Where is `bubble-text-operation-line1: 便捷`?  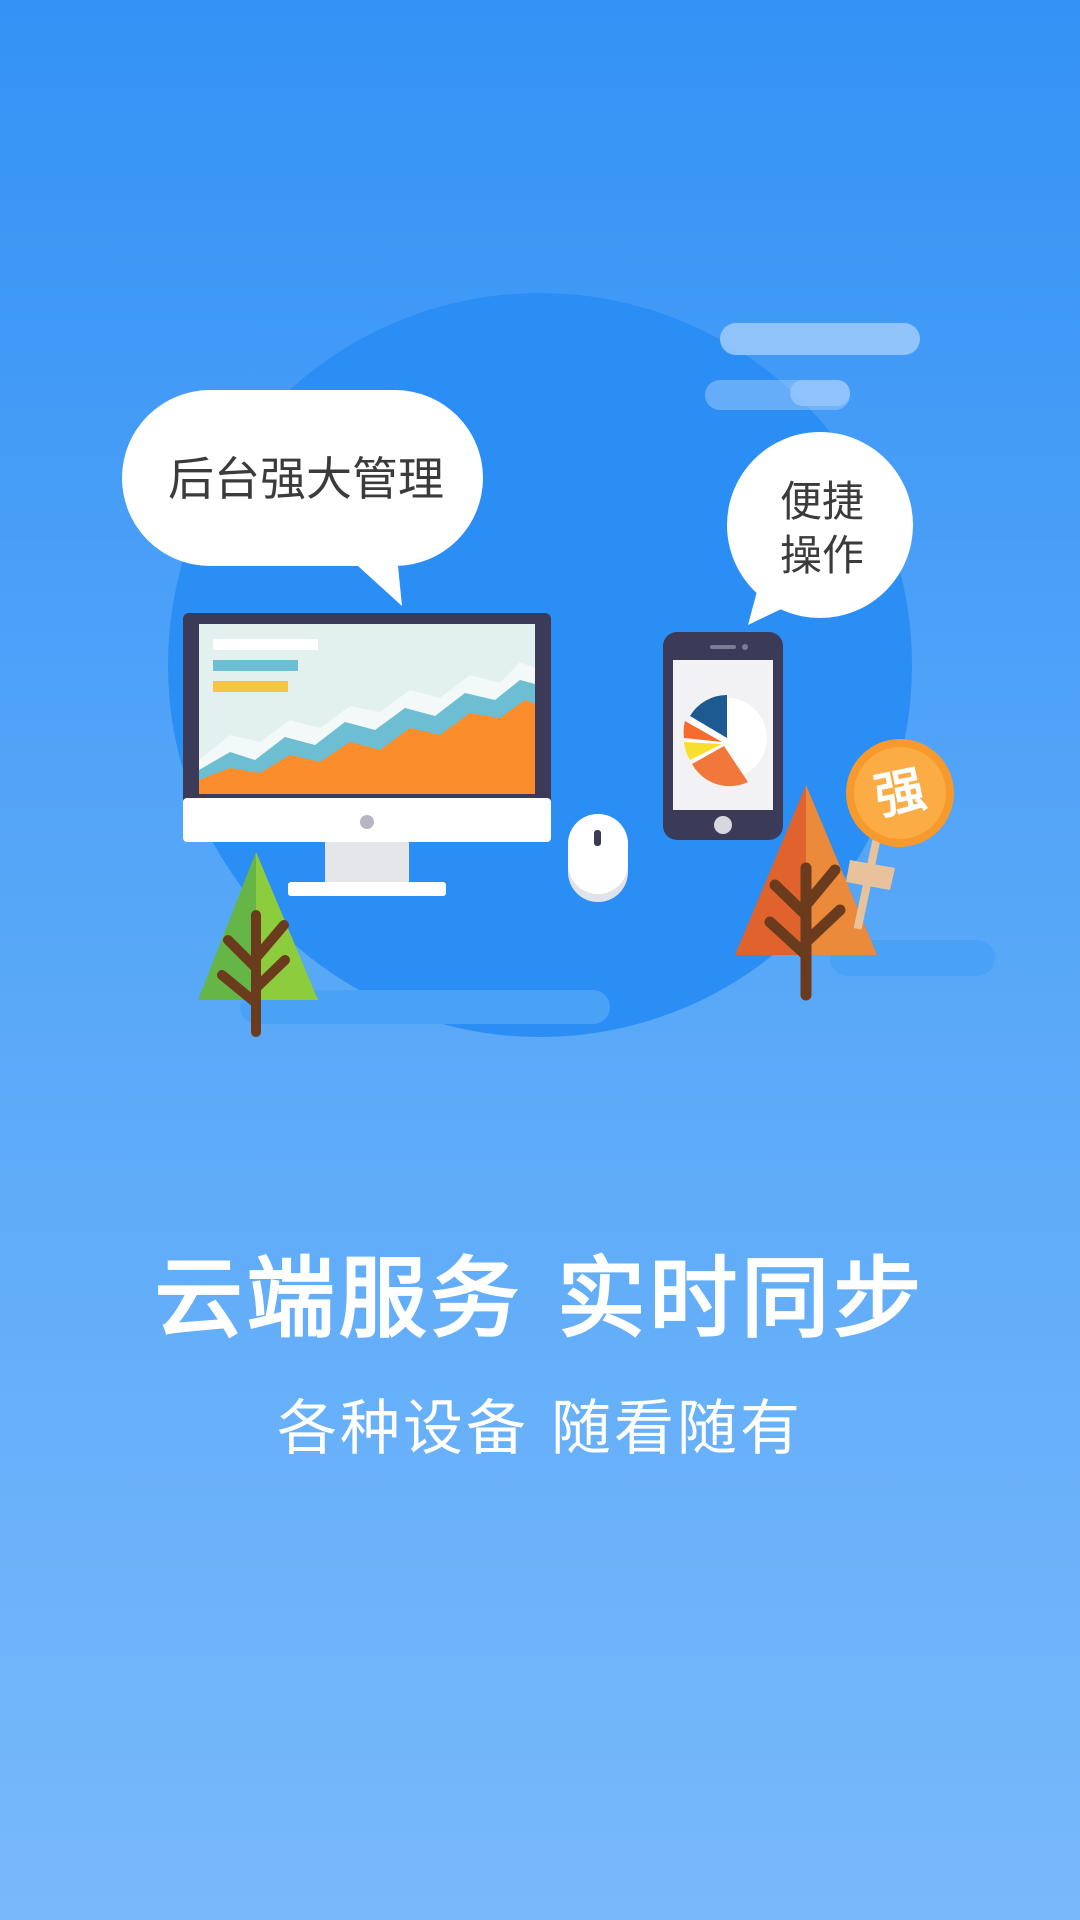 bubble-text-operation-line1: 便捷 is located at coordinates (822, 501).